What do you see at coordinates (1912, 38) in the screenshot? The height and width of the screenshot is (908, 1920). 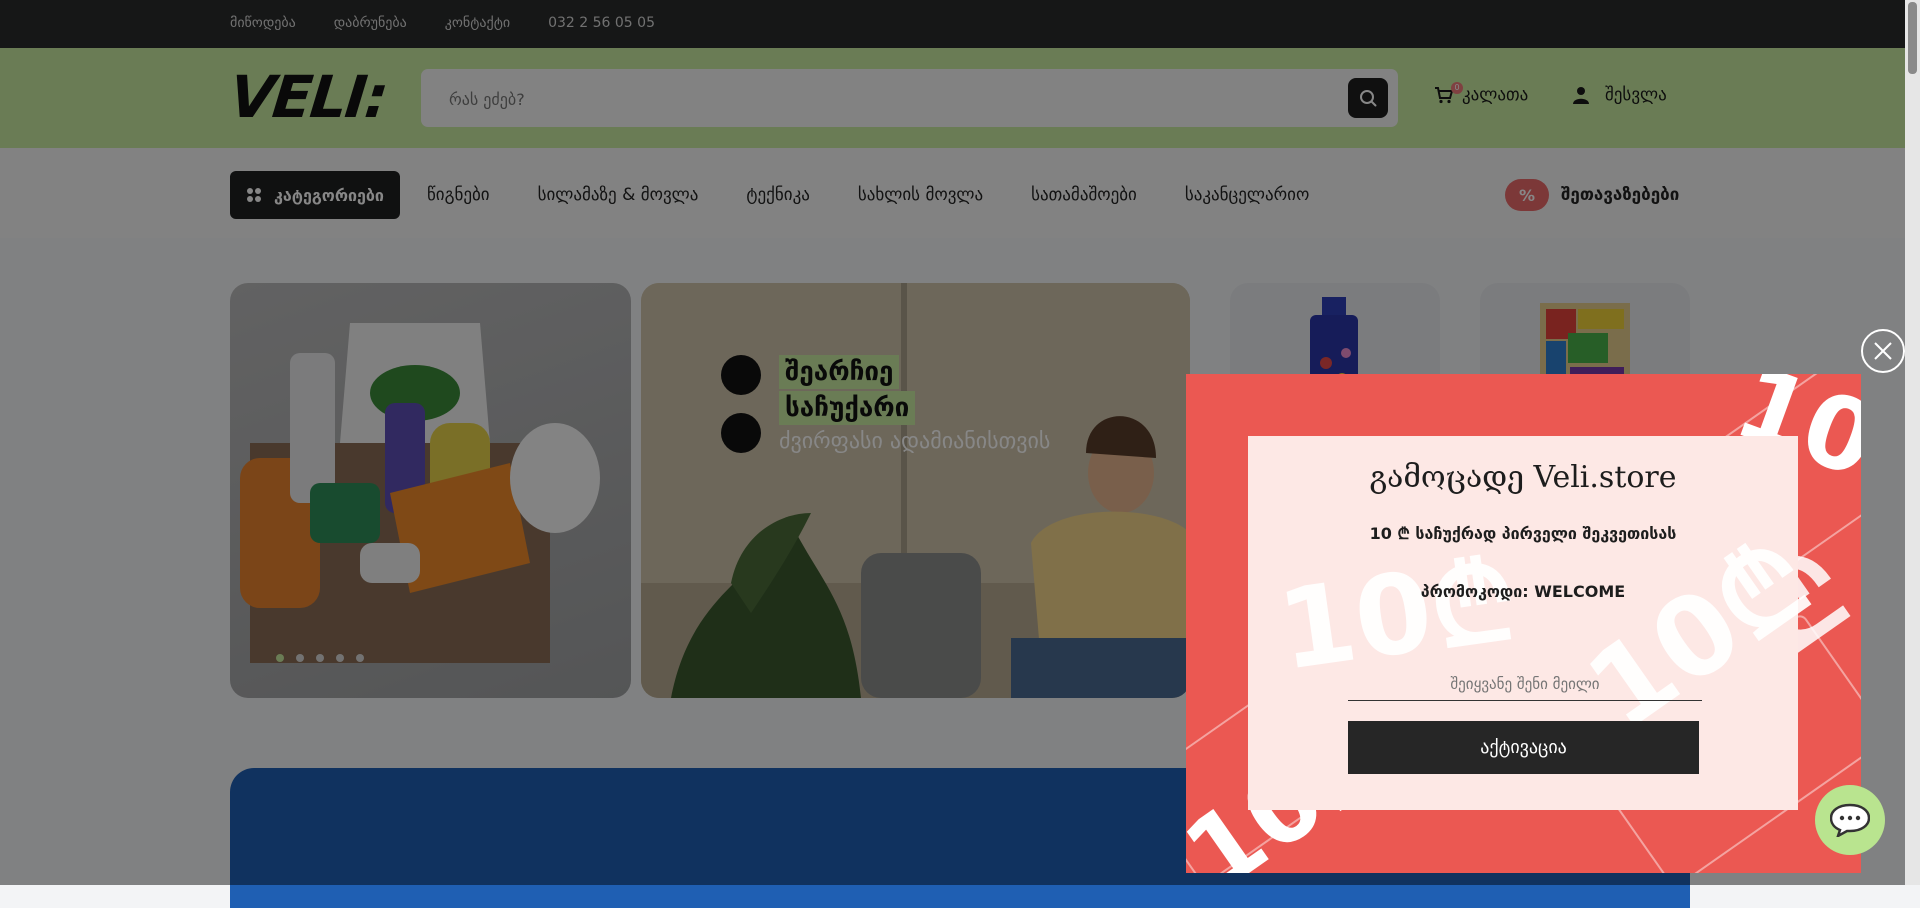 I see `scrollbar-thumb` at bounding box center [1912, 38].